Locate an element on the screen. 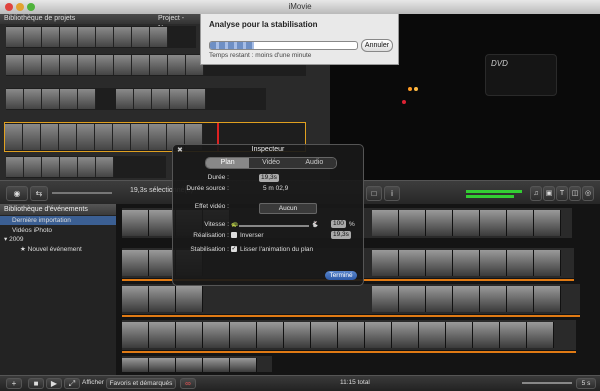 The height and width of the screenshot is (391, 600). event-library-header: Bibliothèque d'événements is located at coordinates (58, 209).